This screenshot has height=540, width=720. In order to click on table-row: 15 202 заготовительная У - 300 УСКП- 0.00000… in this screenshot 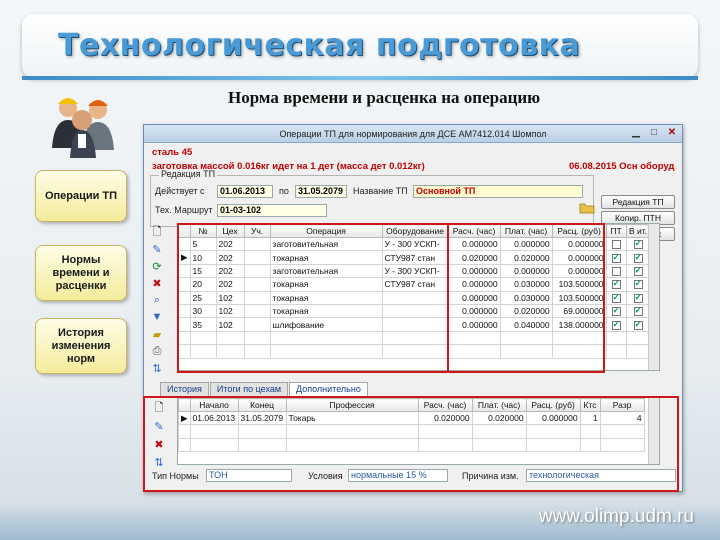, I will do `click(414, 271)`.